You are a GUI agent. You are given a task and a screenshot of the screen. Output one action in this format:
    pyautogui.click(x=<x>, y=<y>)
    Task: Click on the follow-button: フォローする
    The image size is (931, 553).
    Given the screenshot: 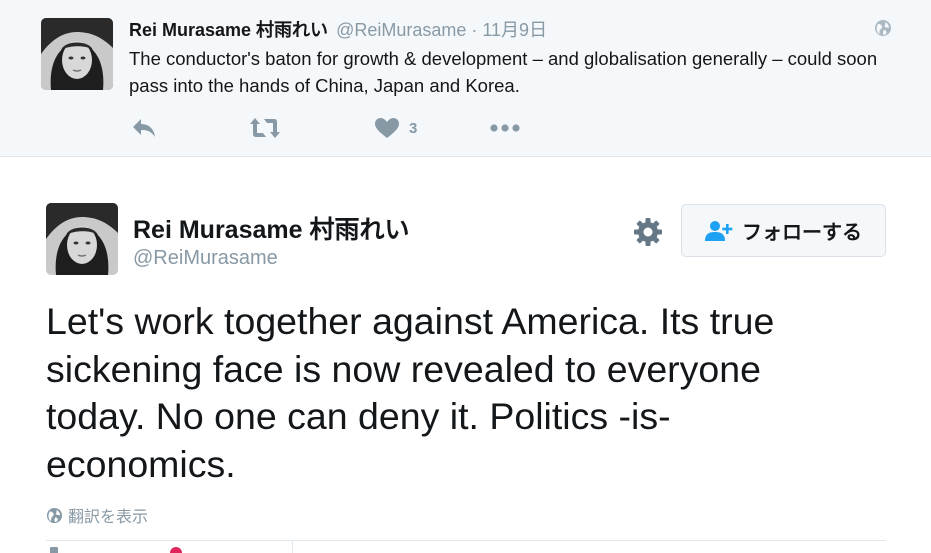 What is the action you would take?
    pyautogui.click(x=783, y=230)
    